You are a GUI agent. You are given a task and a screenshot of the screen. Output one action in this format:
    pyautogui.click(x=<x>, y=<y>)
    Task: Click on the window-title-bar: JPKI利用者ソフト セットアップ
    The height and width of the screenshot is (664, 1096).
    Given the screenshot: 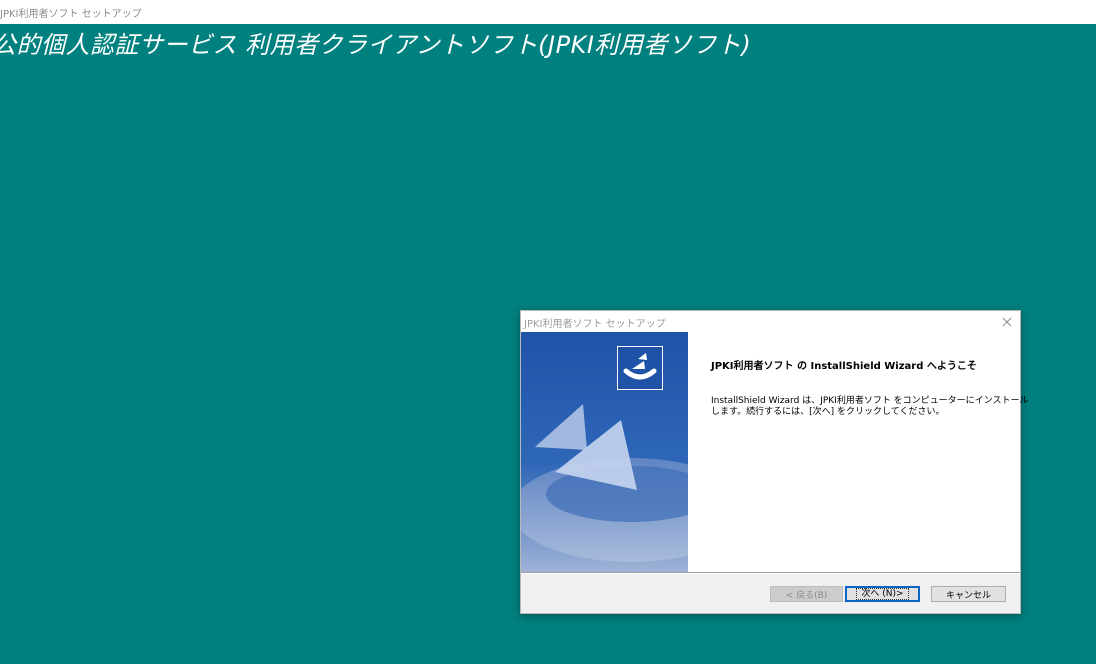 What is the action you would take?
    pyautogui.click(x=548, y=12)
    